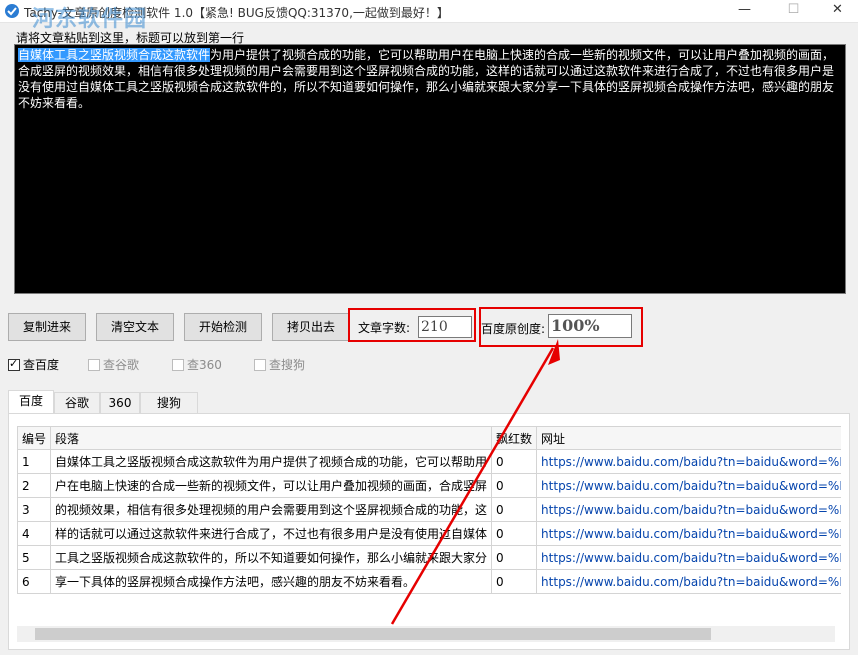 This screenshot has height=655, width=858. I want to click on check-360: 查360, so click(197, 364).